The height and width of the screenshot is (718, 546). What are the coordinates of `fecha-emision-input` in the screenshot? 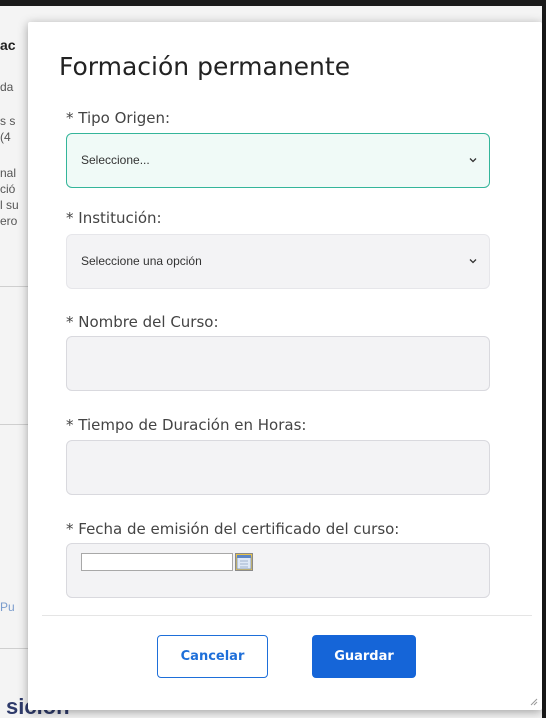 It's located at (157, 562).